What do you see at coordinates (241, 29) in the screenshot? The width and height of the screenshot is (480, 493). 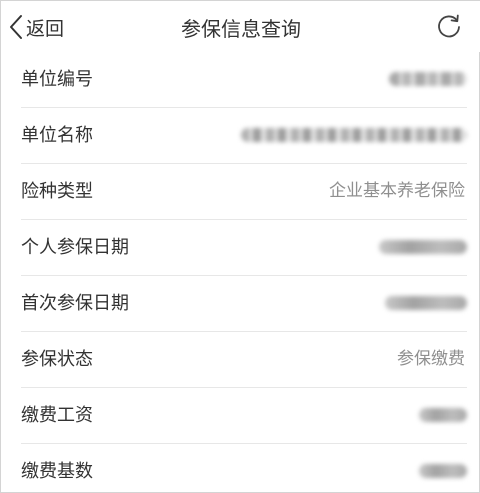 I see `page-title: 参保信息查询` at bounding box center [241, 29].